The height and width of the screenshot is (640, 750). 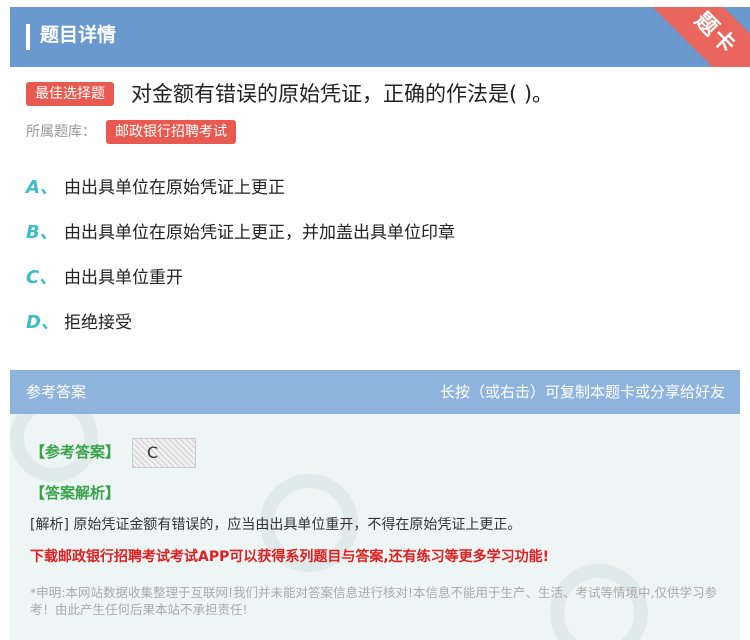 I want to click on option-d: D、 拒绝接受, so click(x=79, y=323).